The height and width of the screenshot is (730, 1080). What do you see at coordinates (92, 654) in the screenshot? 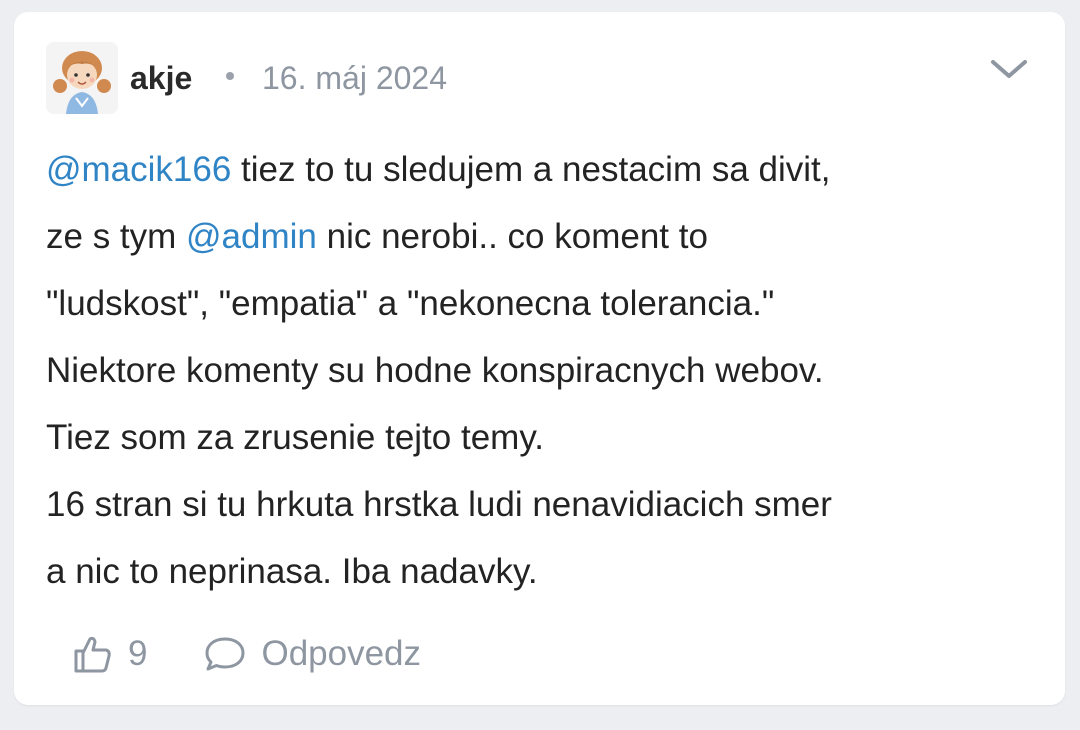
I see `thumbs-up-icon` at bounding box center [92, 654].